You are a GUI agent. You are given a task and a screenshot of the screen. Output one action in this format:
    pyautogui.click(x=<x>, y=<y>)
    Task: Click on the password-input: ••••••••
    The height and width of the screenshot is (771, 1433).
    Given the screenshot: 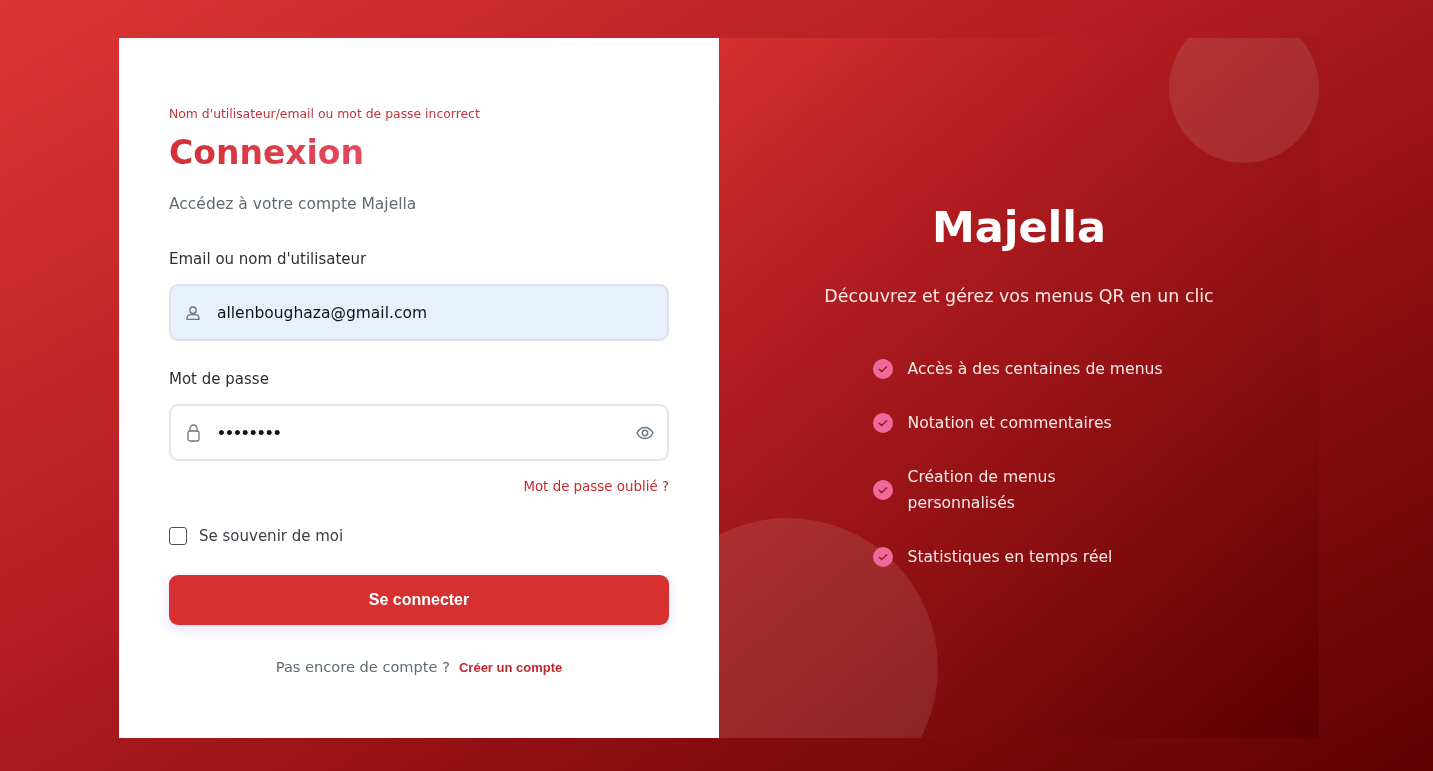 What is the action you would take?
    pyautogui.click(x=419, y=432)
    